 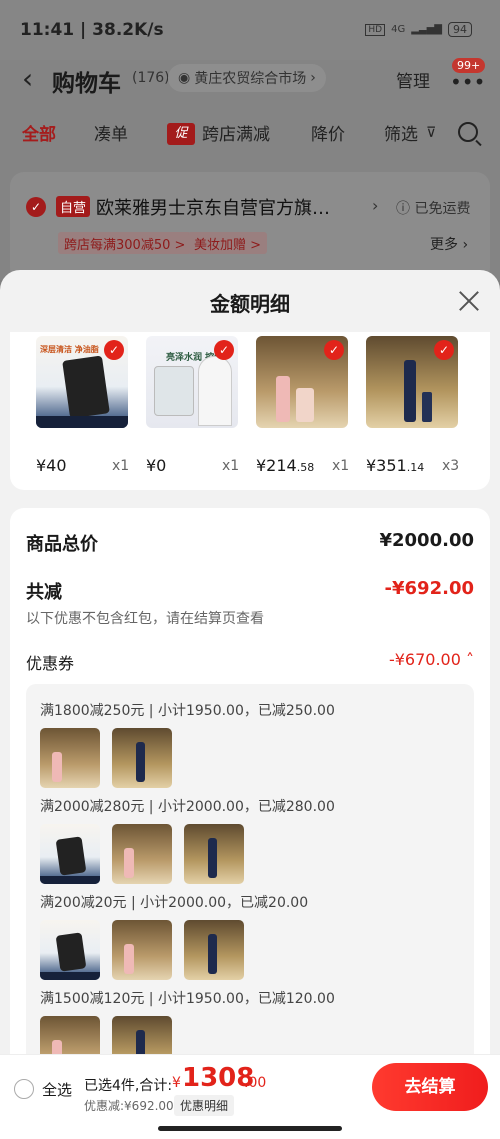 What do you see at coordinates (187, 711) in the screenshot?
I see `coupon-rule: 满1800减250元 | 小计1950.00，已减250.00` at bounding box center [187, 711].